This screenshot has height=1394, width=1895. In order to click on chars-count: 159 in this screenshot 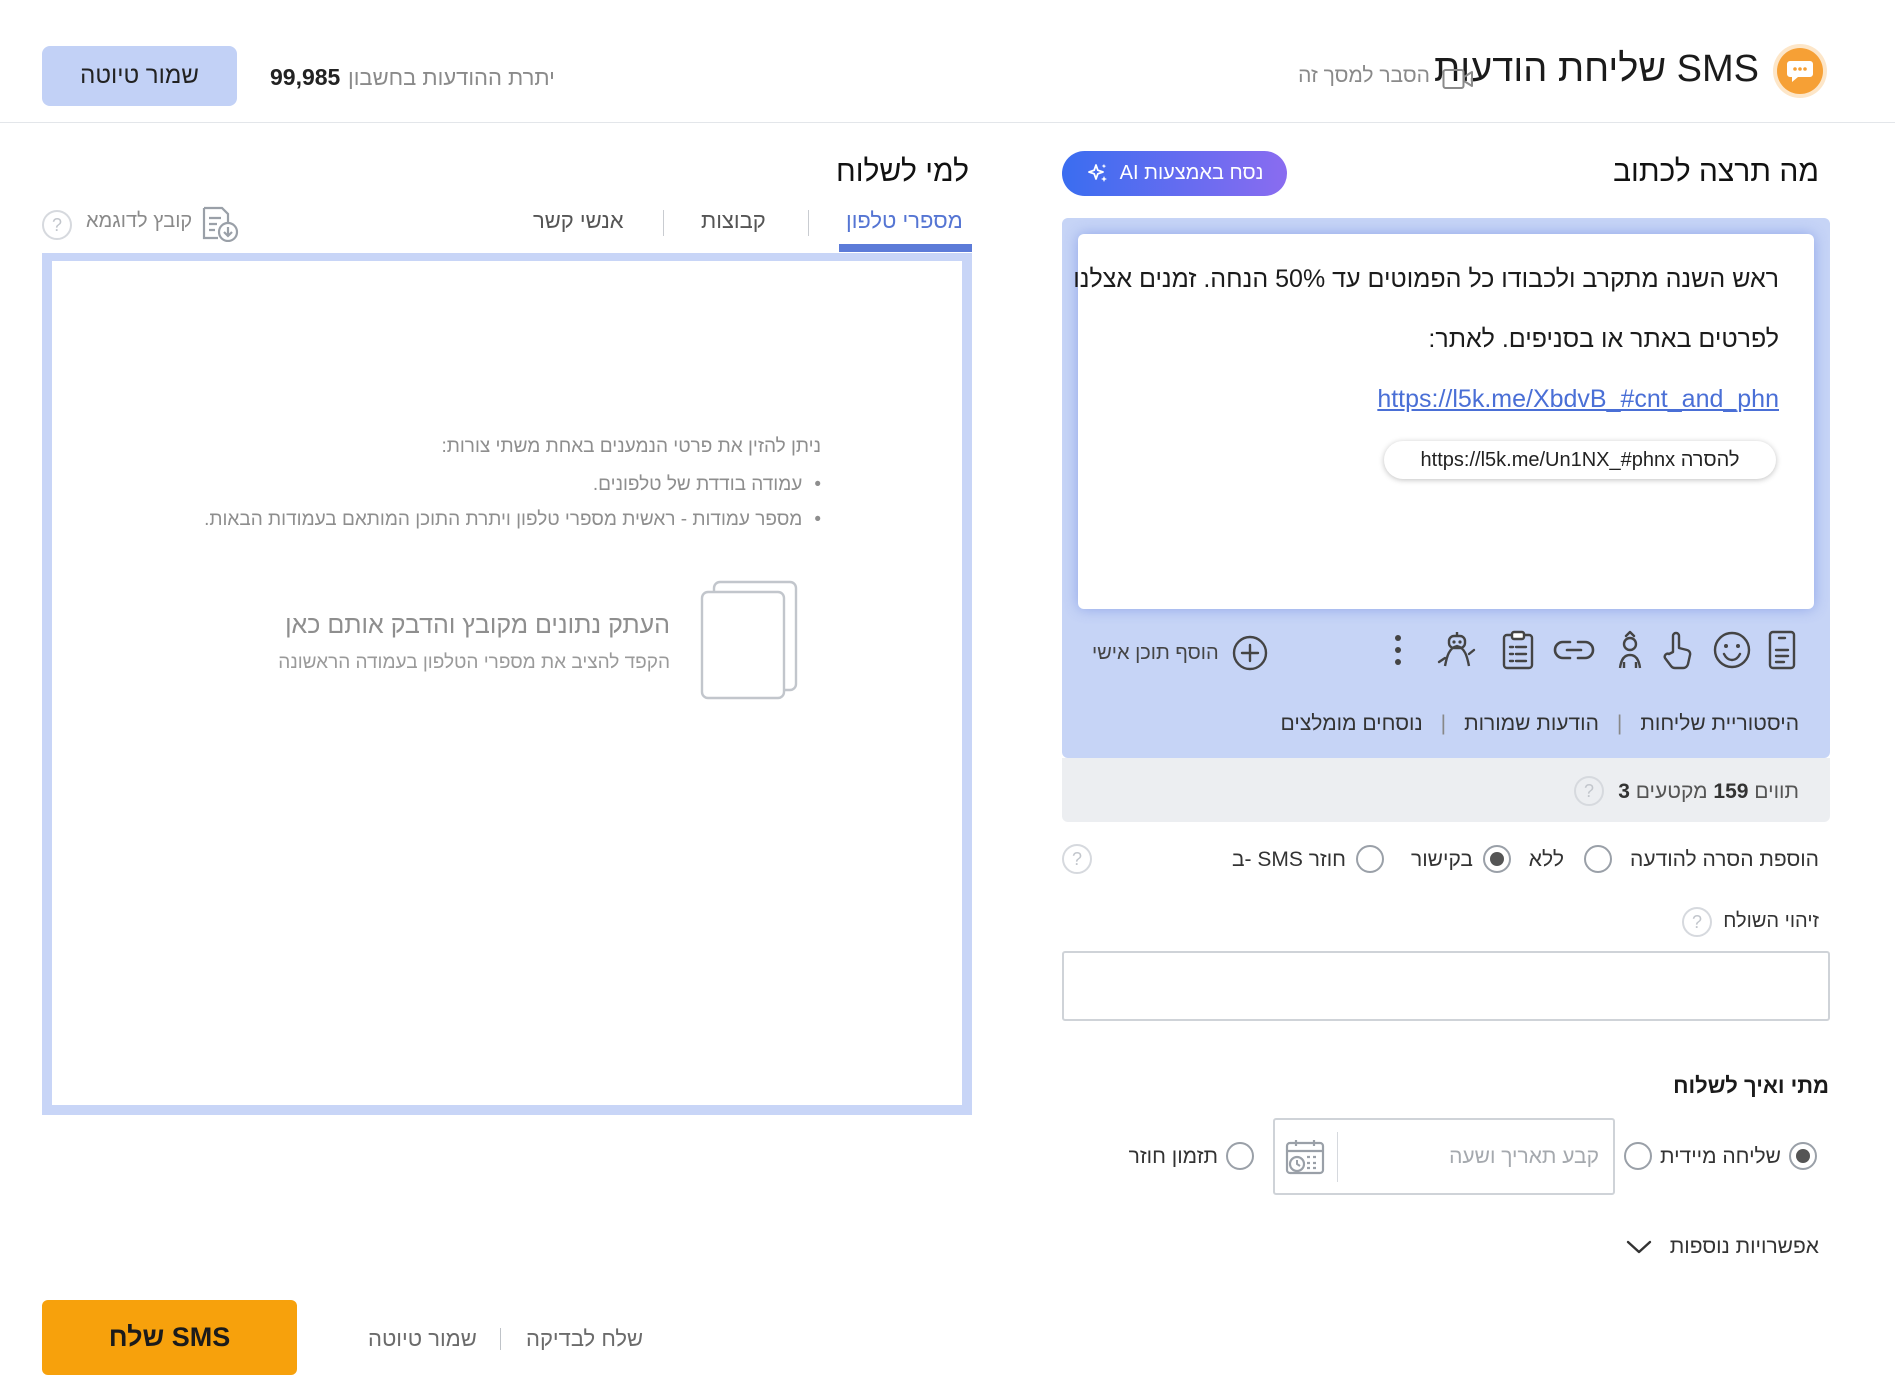, I will do `click(1731, 791)`.